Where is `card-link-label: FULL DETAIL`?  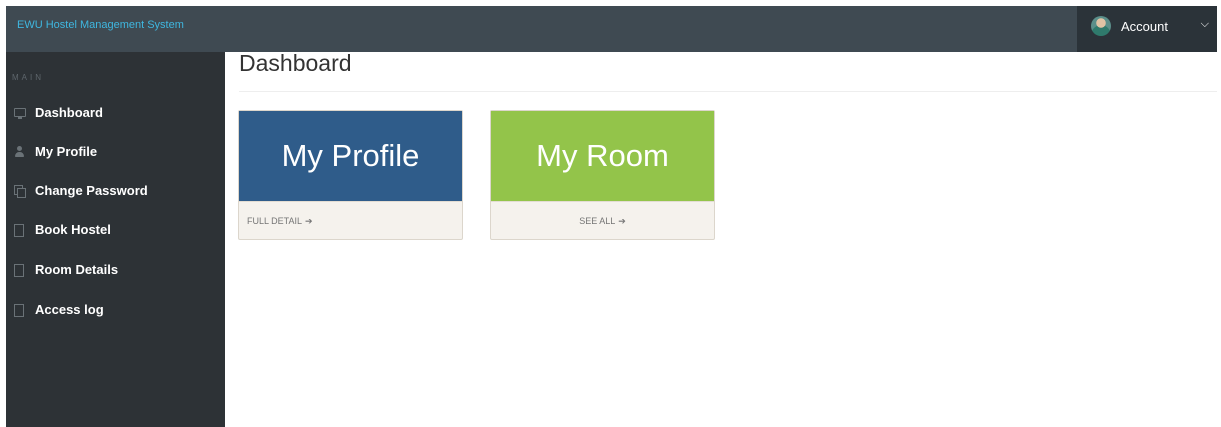
card-link-label: FULL DETAIL is located at coordinates (274, 221).